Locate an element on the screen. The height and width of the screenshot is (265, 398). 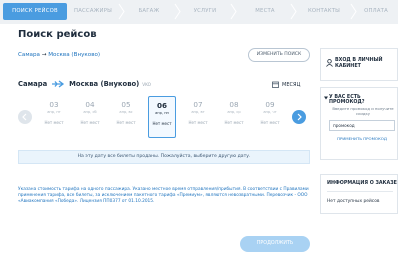
user-icon is located at coordinates (329, 63).